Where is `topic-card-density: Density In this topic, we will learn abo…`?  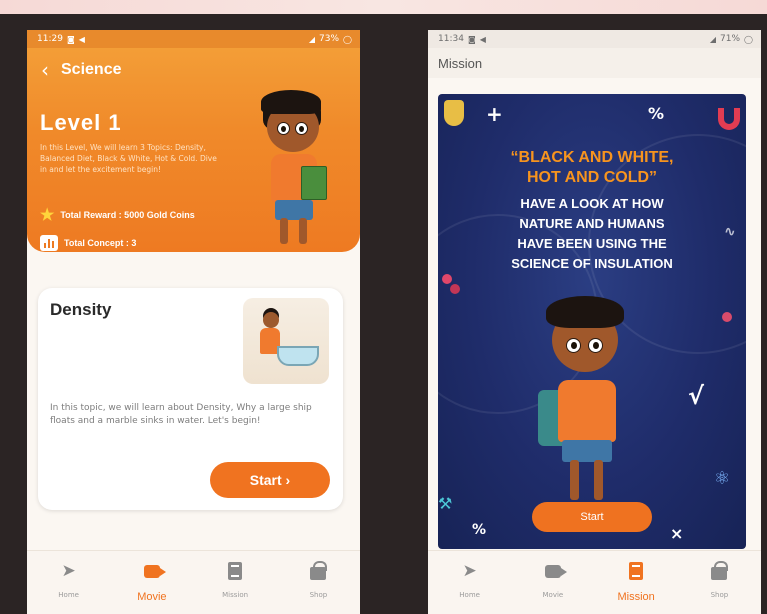 topic-card-density: Density In this topic, we will learn abo… is located at coordinates (190, 399).